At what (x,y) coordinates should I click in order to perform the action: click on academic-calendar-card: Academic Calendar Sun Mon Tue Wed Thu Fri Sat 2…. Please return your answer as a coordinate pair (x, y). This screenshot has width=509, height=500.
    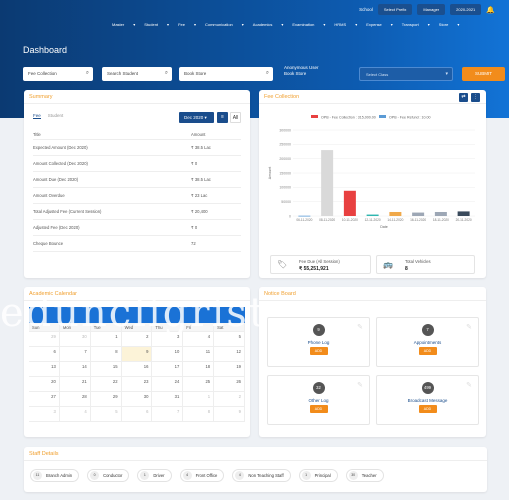
    Looking at the image, I should click on (137, 362).